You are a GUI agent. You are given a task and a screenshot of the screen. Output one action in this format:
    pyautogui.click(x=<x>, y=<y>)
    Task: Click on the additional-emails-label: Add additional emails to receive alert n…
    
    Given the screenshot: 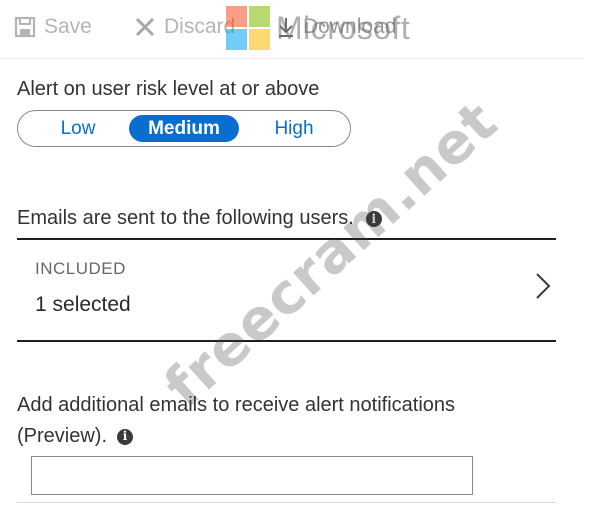 What is the action you would take?
    pyautogui.click(x=277, y=421)
    